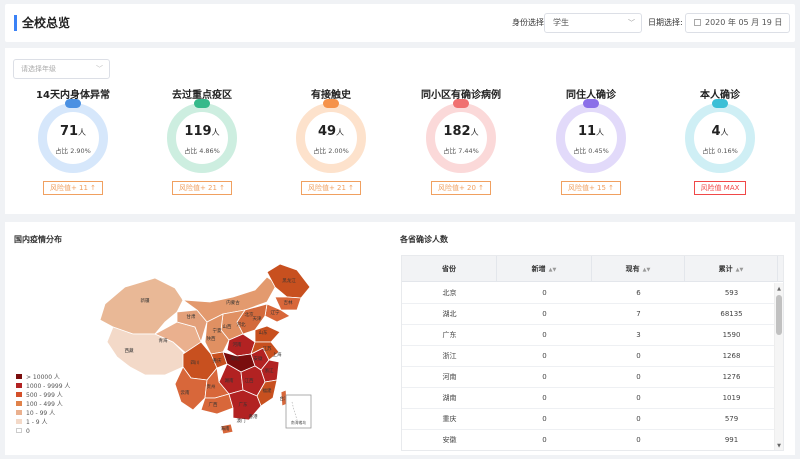 The image size is (800, 459). What do you see at coordinates (191, 316) in the screenshot?
I see `map-place-label: 甘肃` at bounding box center [191, 316].